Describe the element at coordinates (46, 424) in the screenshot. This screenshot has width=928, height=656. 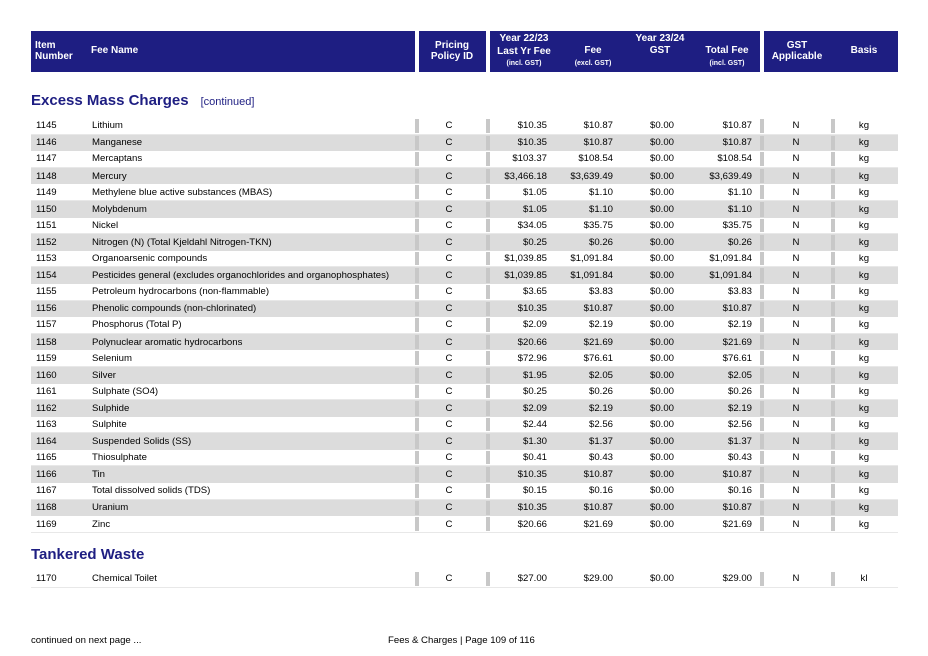
I see `item-number-cell: 1163` at that location.